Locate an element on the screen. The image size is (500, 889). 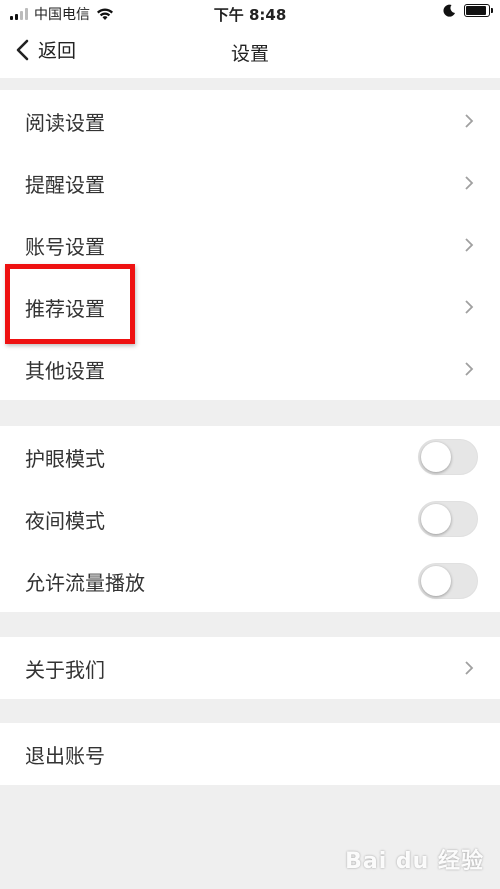
status-time: 下午 8:48 is located at coordinates (250, 15).